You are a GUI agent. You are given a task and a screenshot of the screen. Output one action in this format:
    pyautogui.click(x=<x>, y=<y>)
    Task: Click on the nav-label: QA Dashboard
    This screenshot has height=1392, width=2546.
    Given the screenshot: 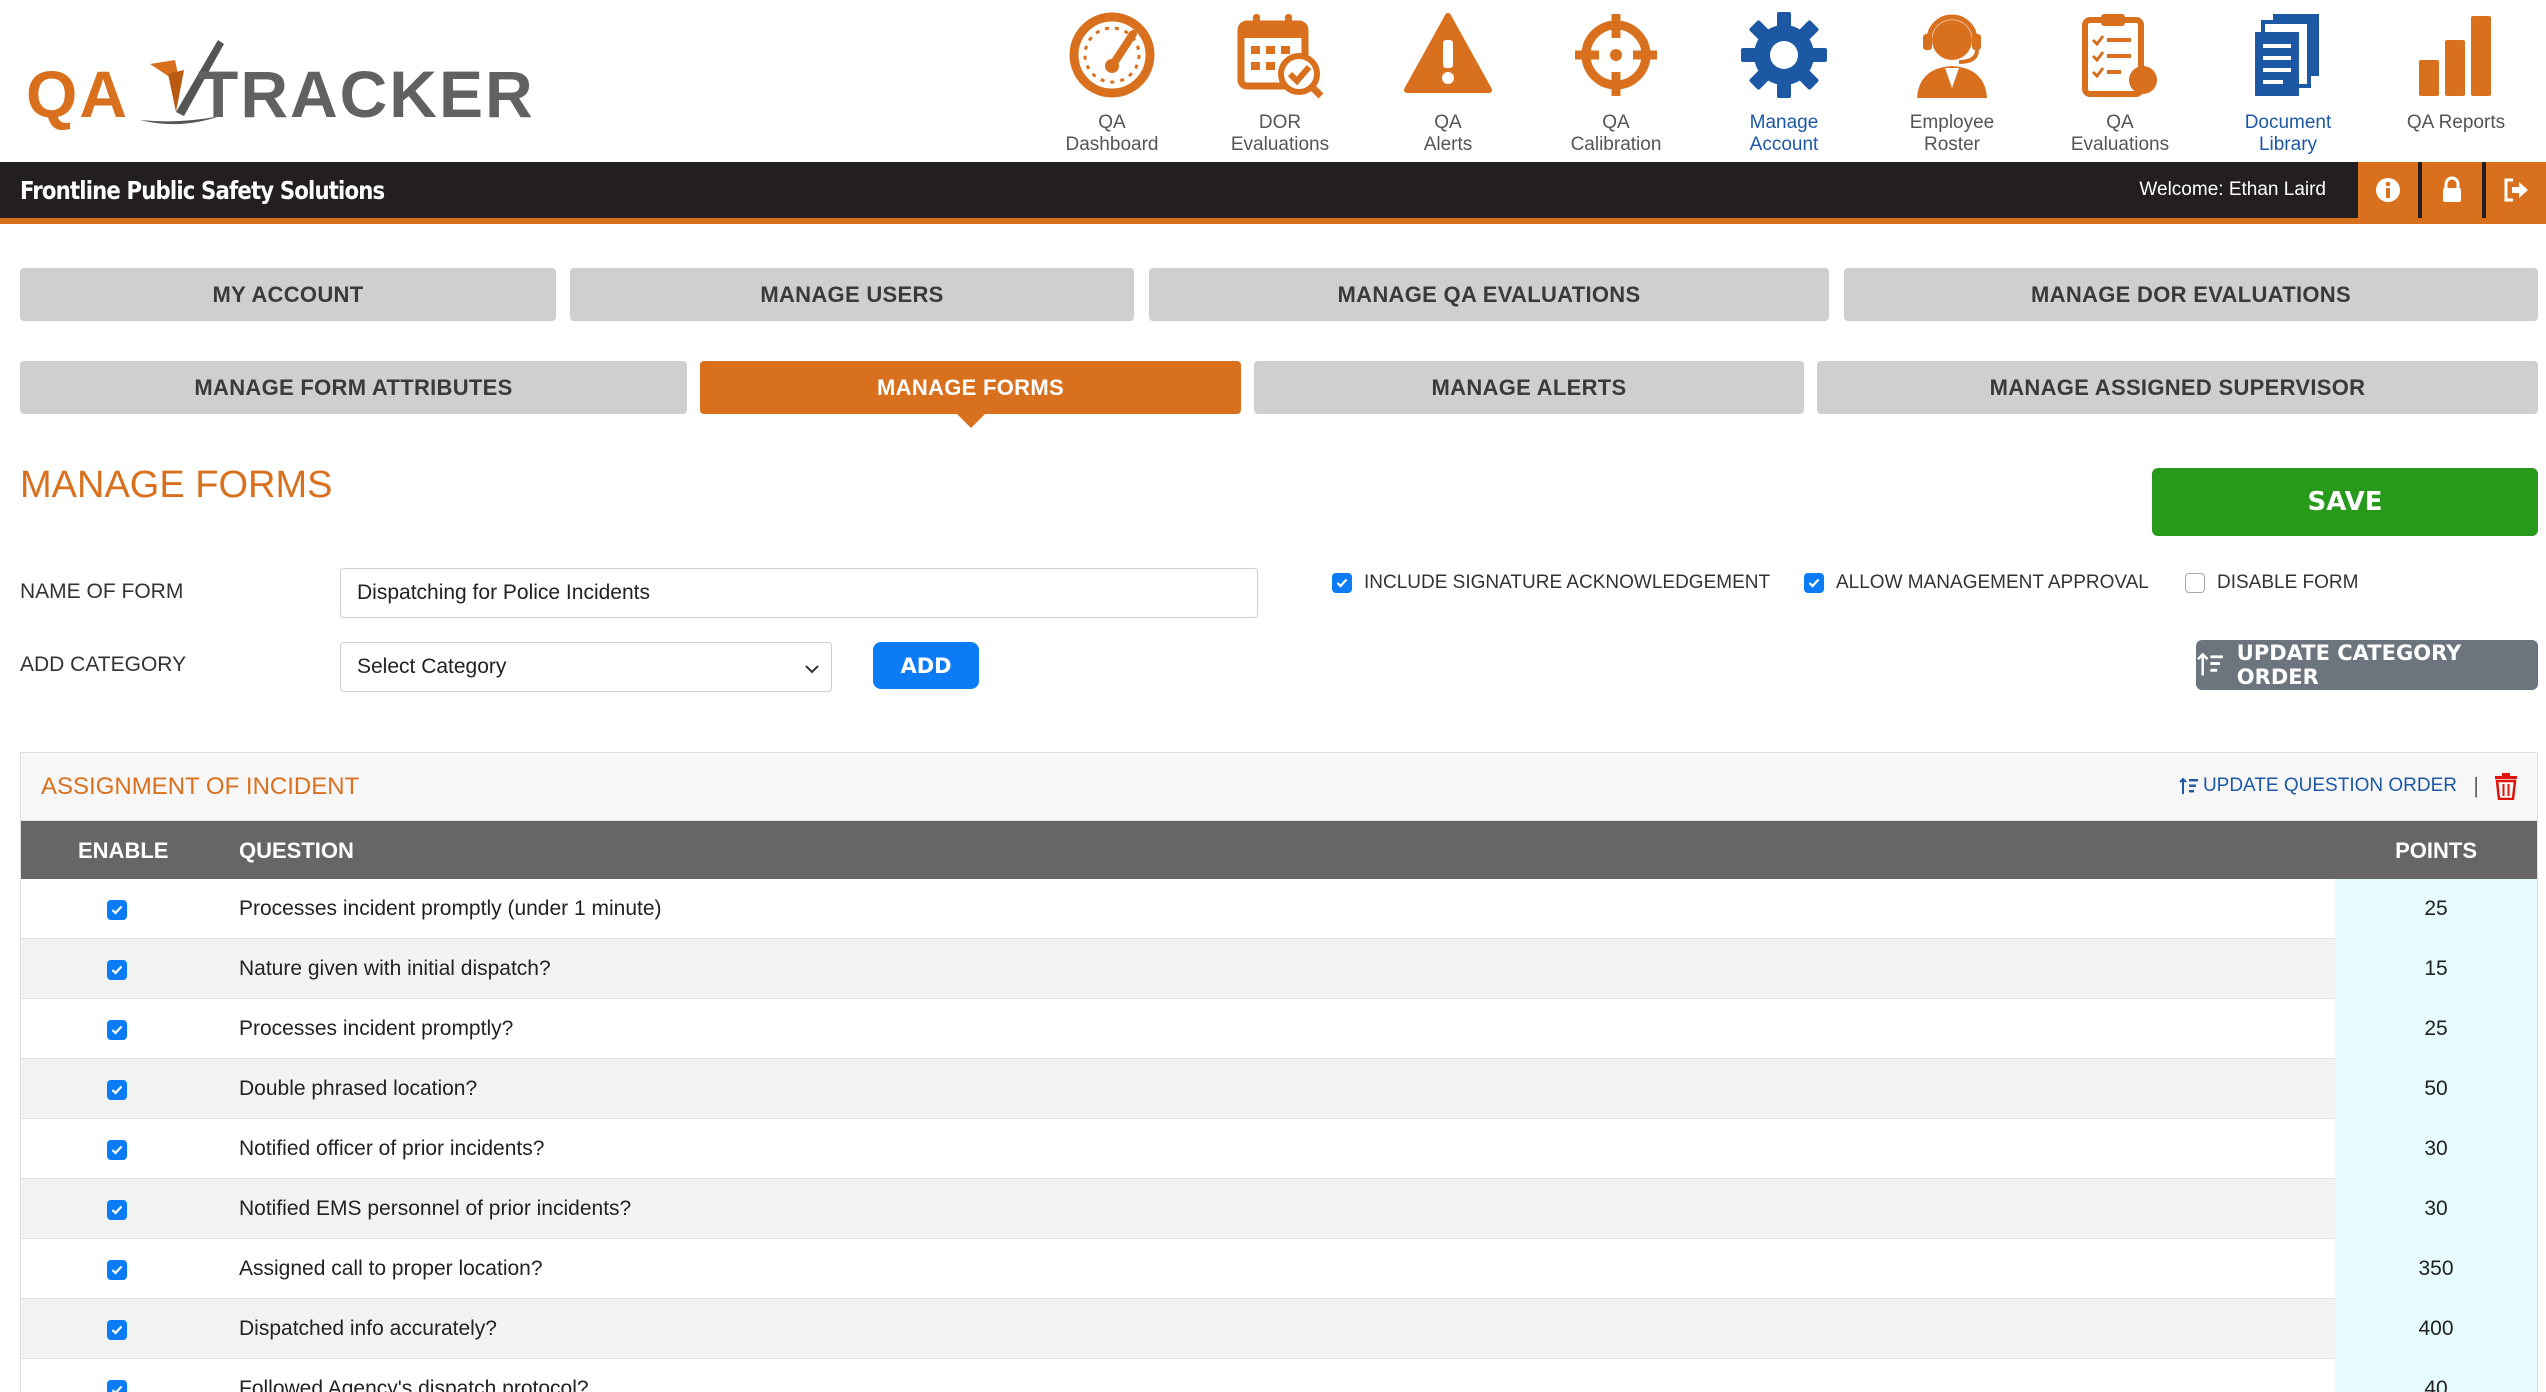 What is the action you would take?
    pyautogui.click(x=1112, y=133)
    